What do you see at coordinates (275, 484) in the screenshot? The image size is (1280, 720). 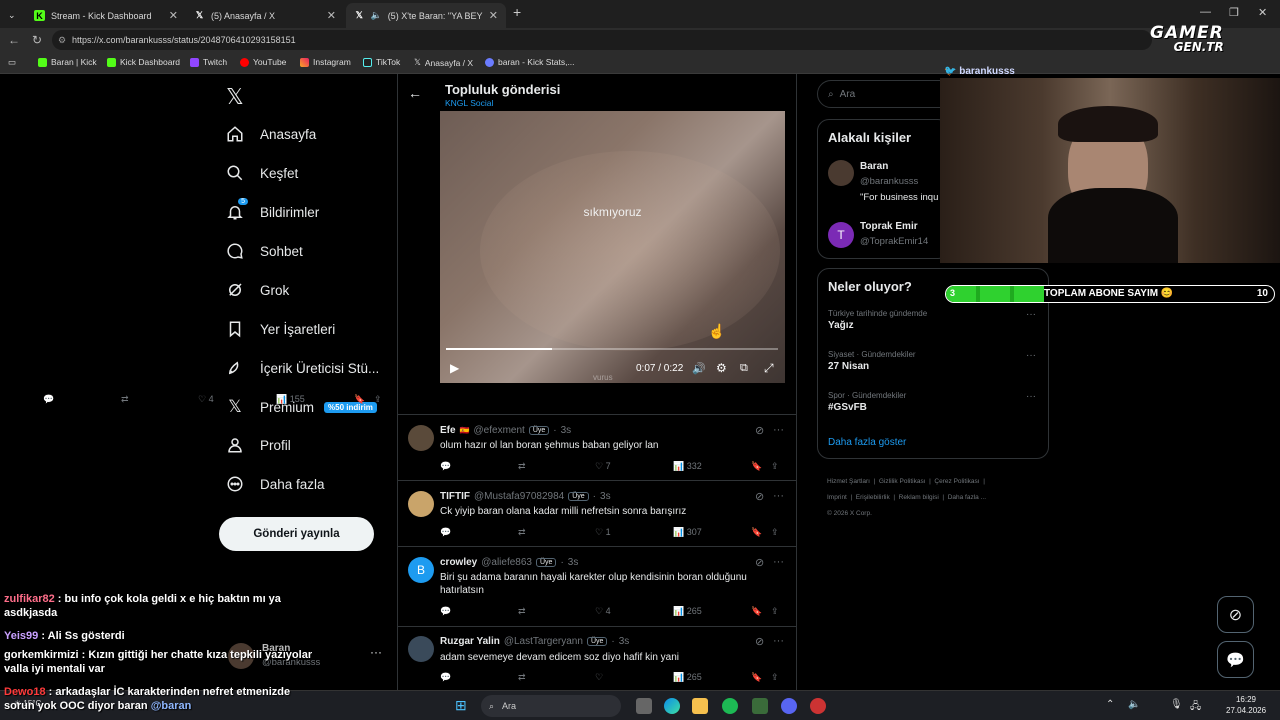 I see `nav-more: Daha fazla` at bounding box center [275, 484].